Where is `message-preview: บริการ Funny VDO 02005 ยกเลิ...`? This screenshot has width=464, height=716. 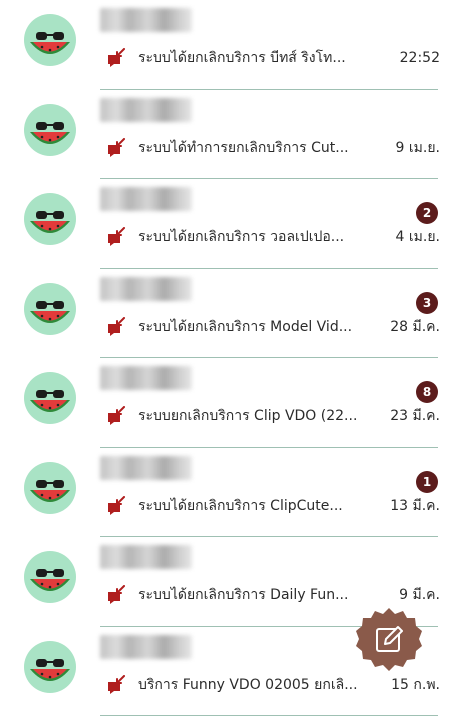 message-preview: บริการ Funny VDO 02005 ยกเลิ... is located at coordinates (256, 685).